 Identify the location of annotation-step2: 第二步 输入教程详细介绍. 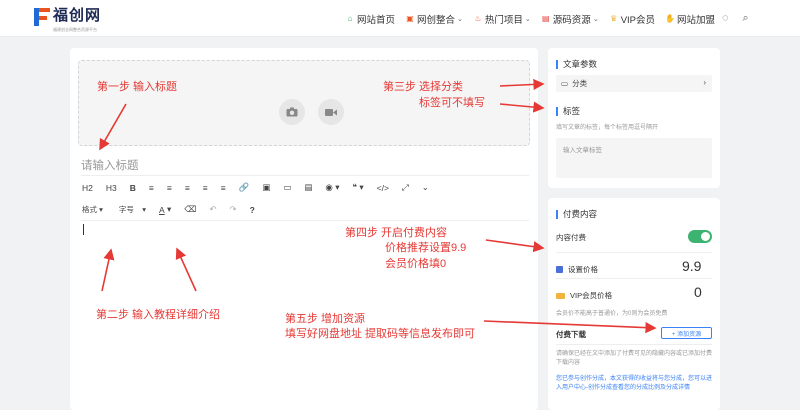
(158, 315).